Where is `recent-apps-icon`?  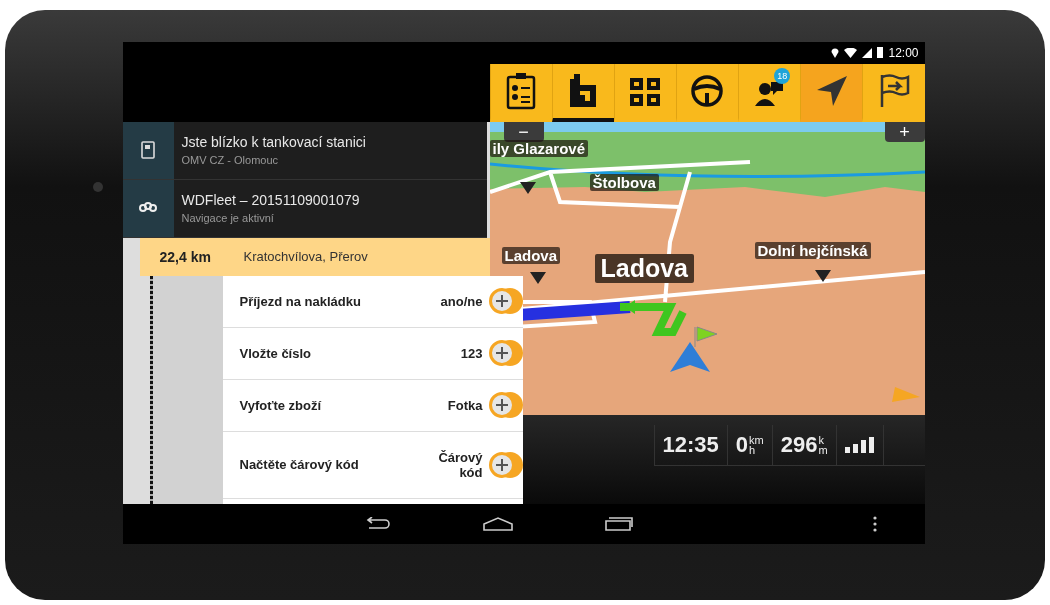
recent-apps-icon is located at coordinates (618, 523).